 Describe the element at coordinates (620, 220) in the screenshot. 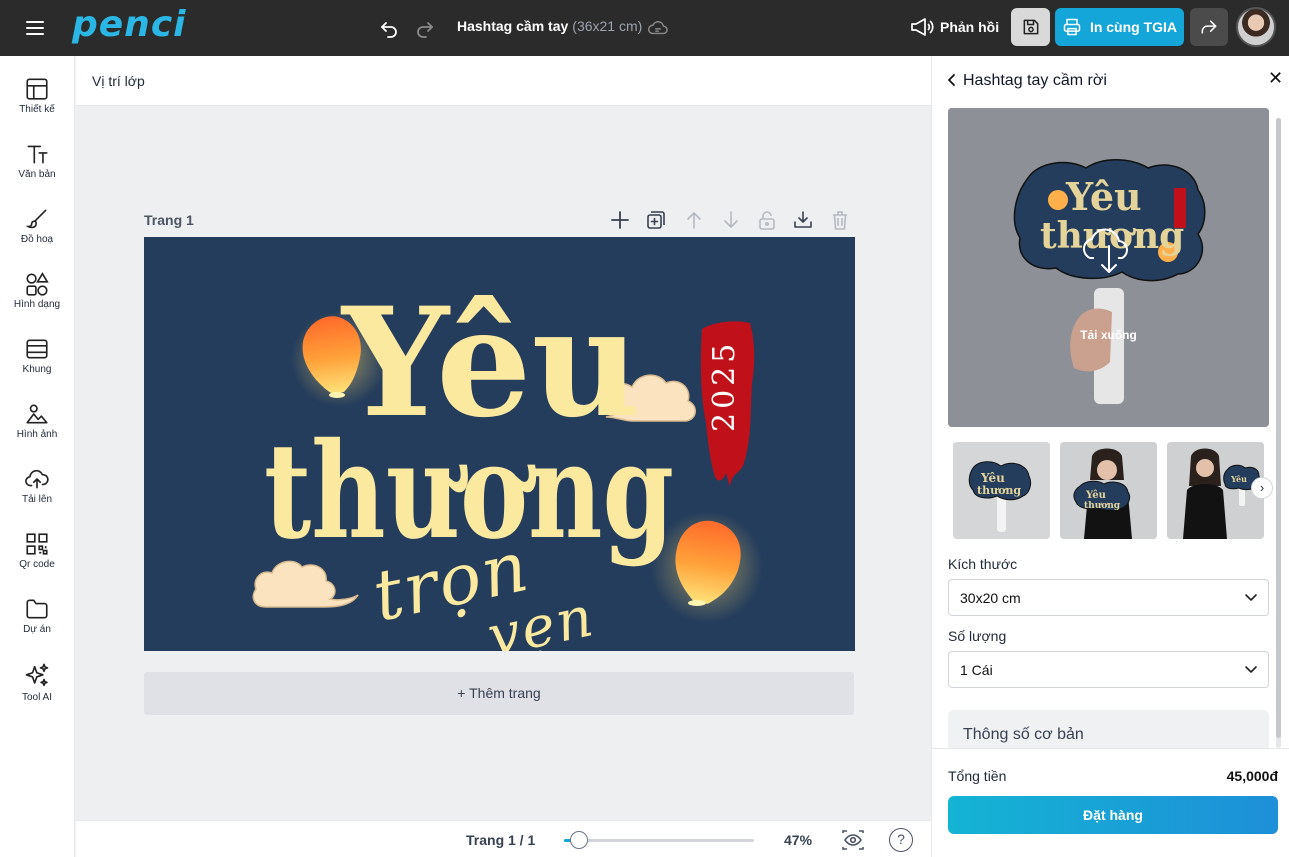

I see `add-element-icon` at that location.